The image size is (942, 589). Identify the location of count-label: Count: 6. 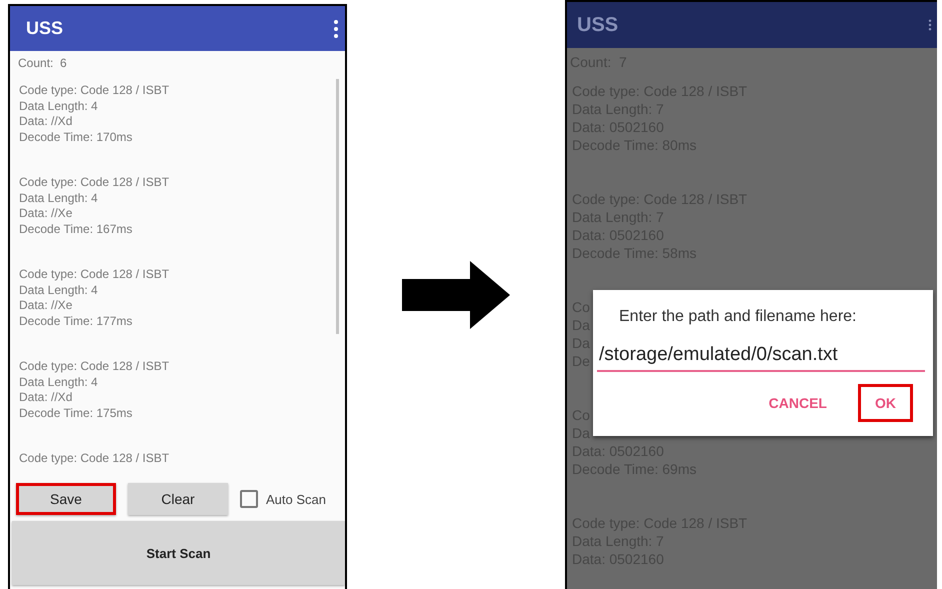
(42, 63).